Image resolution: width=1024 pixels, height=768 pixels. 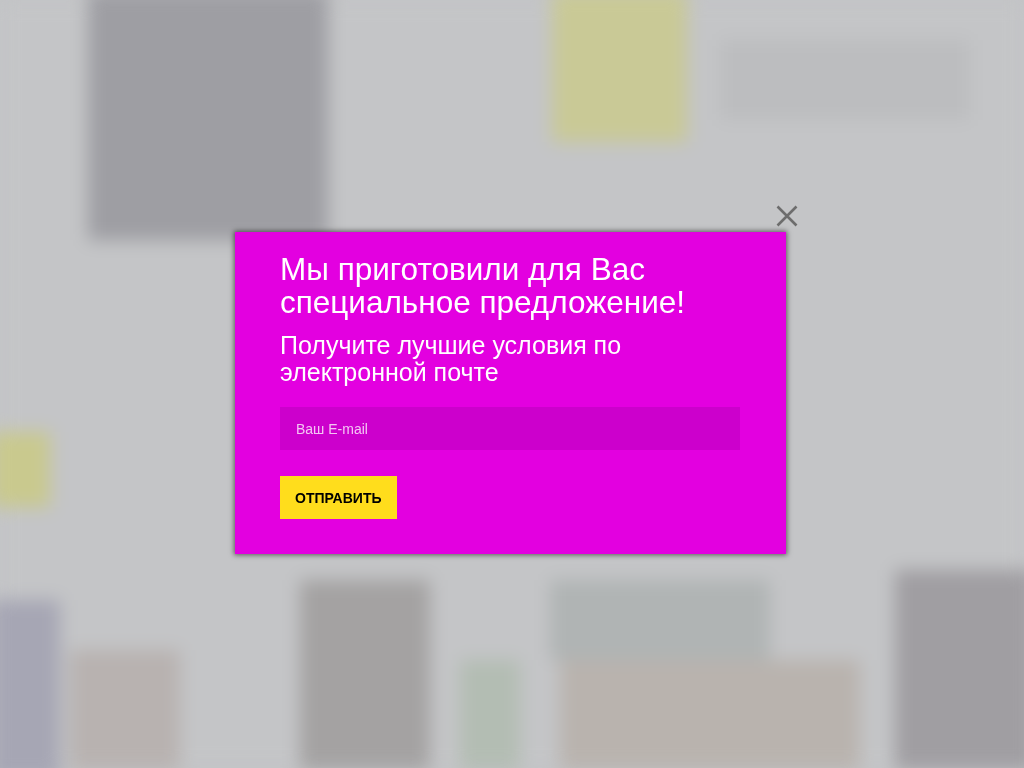 I want to click on close-button, so click(x=787, y=216).